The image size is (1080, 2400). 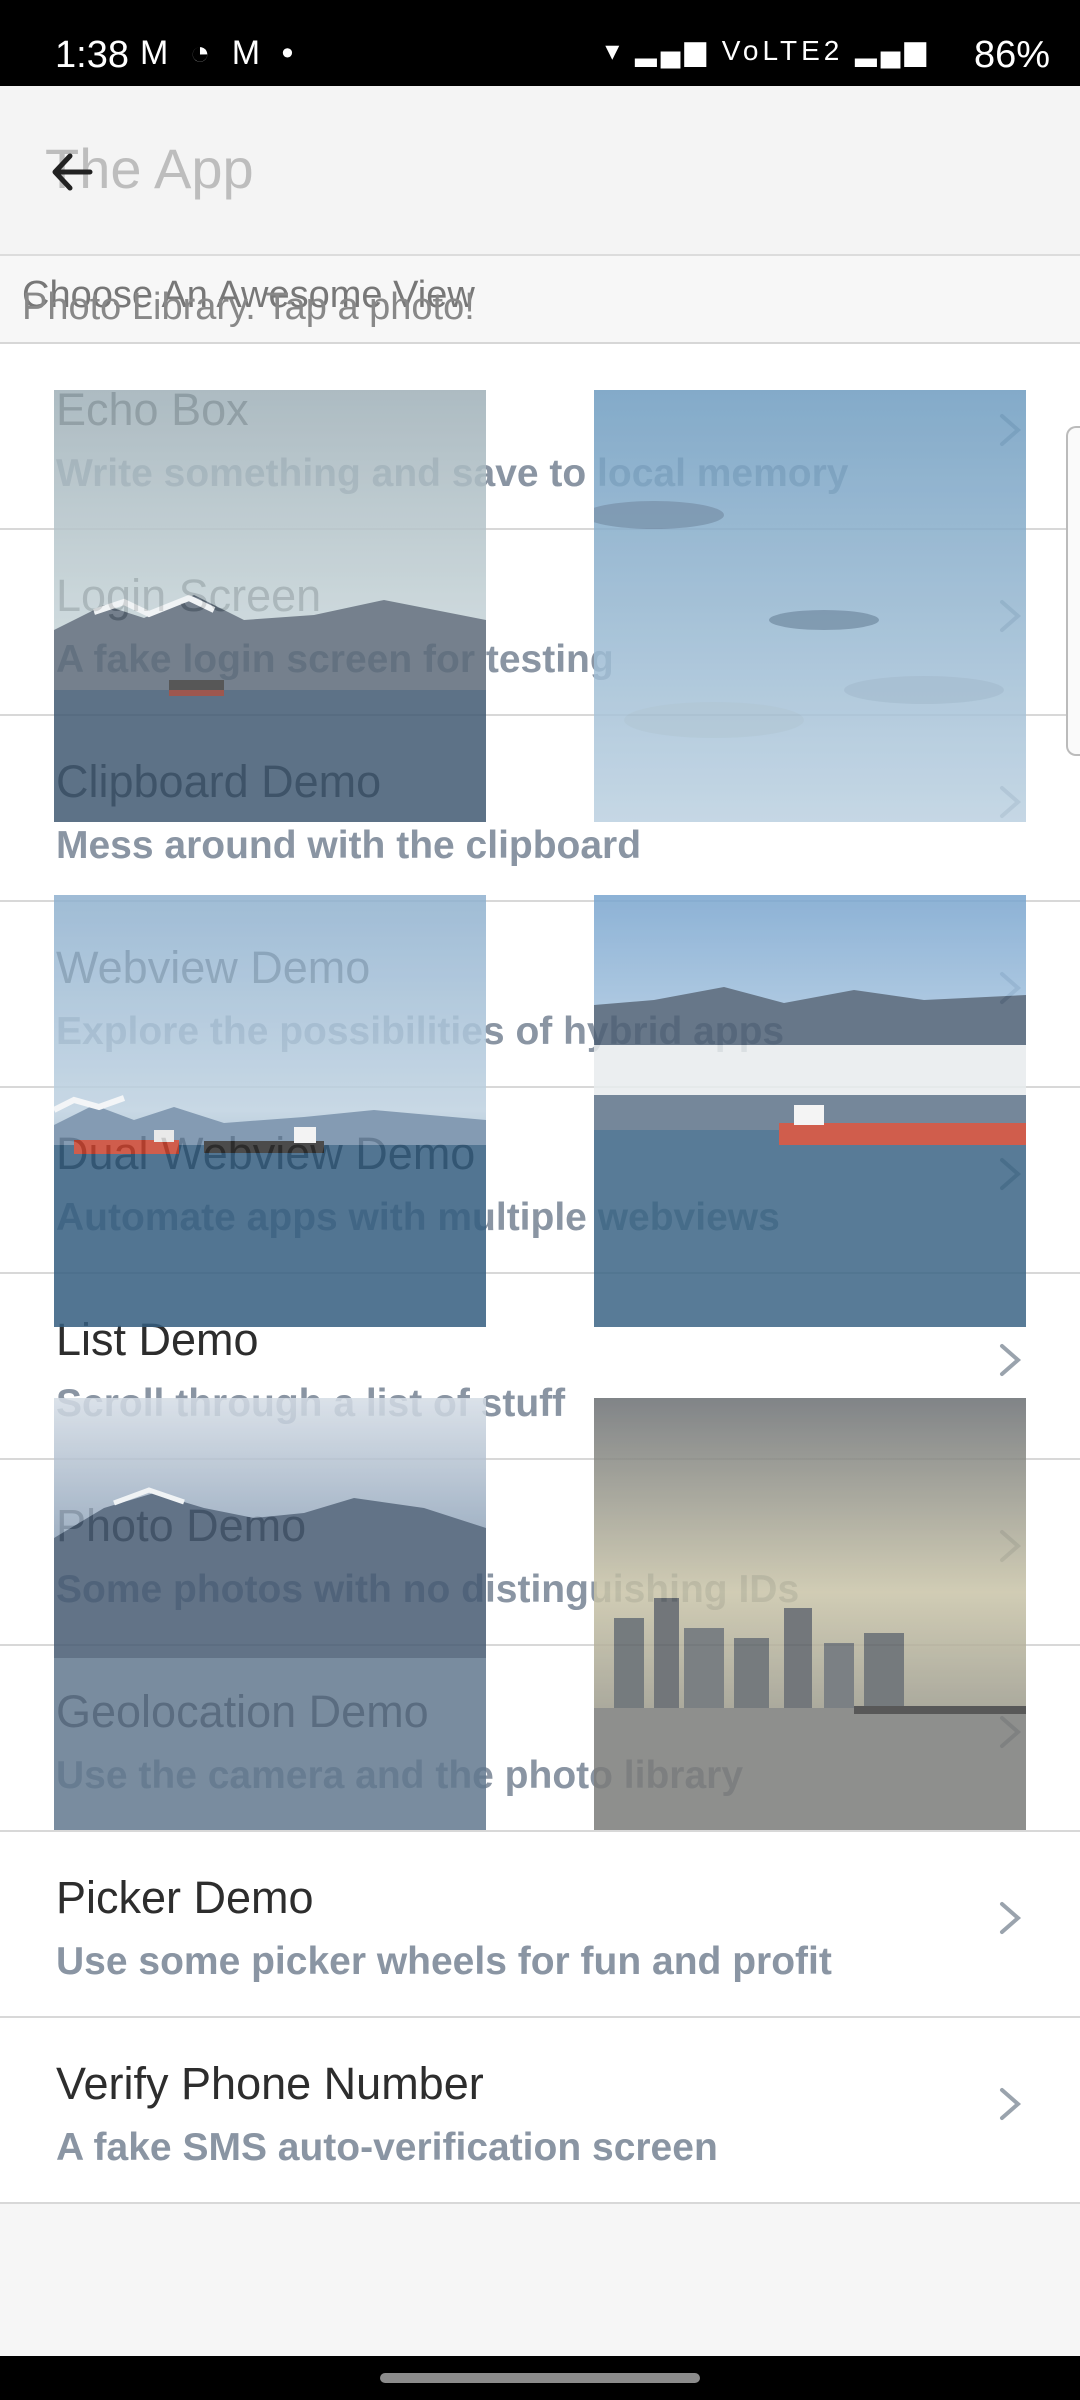 What do you see at coordinates (152, 409) in the screenshot?
I see `list-item-title: Echo Box` at bounding box center [152, 409].